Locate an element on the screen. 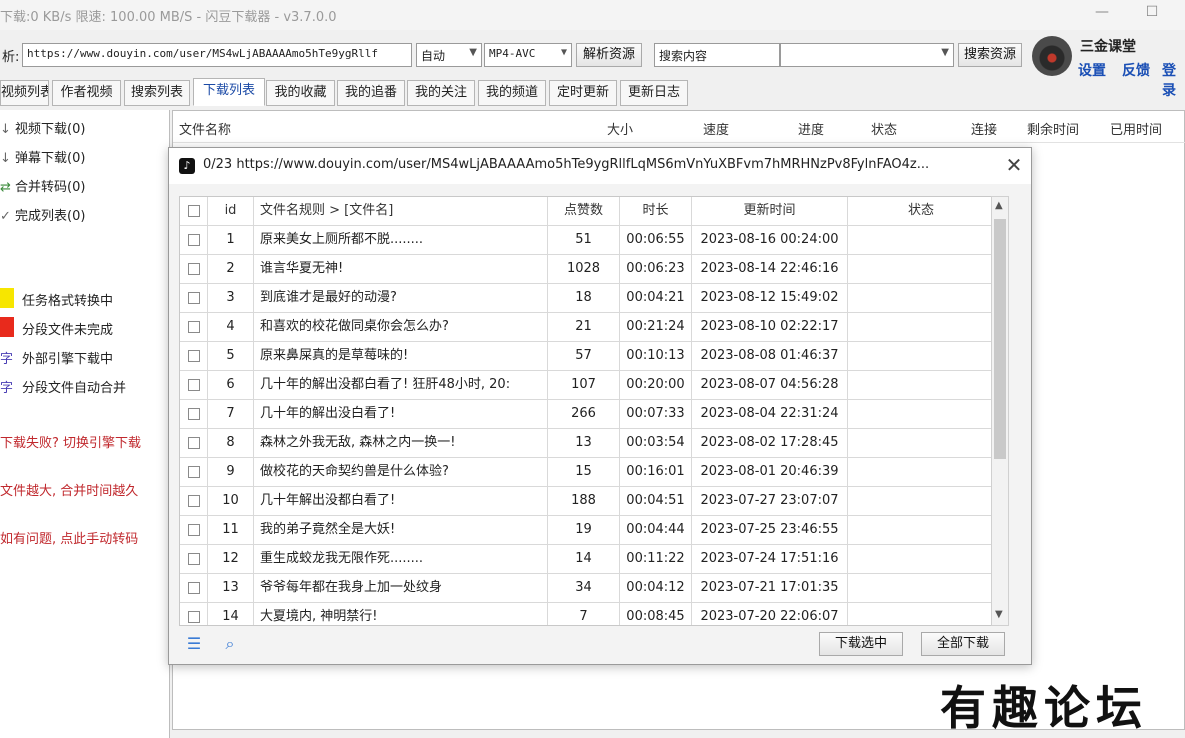 The height and width of the screenshot is (738, 1185). feedback-link: 反馈 is located at coordinates (1136, 70).